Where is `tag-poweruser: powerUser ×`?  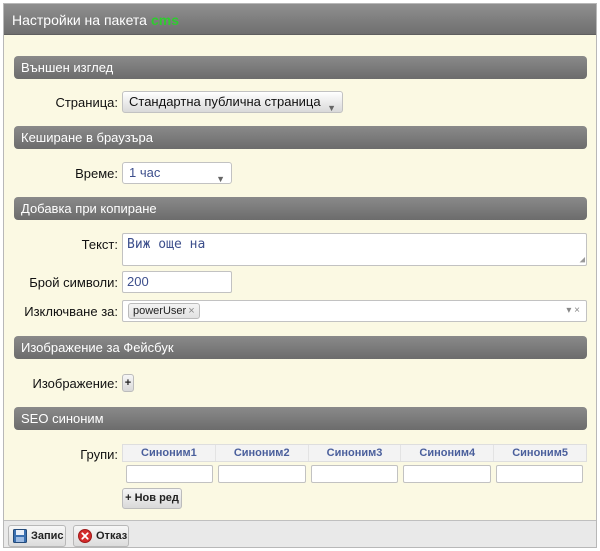 tag-poweruser: powerUser × is located at coordinates (164, 311).